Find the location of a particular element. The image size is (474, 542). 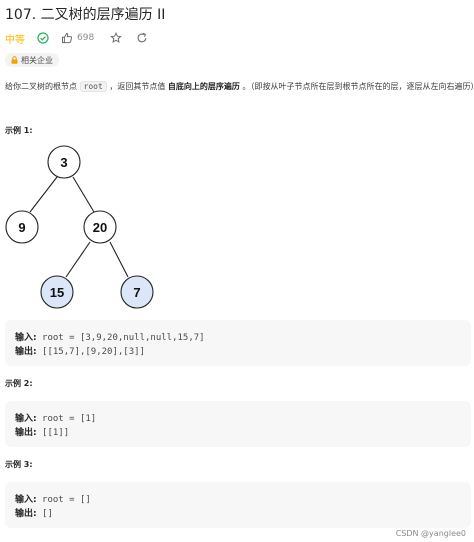

svg-text: 7 is located at coordinates (136, 292).